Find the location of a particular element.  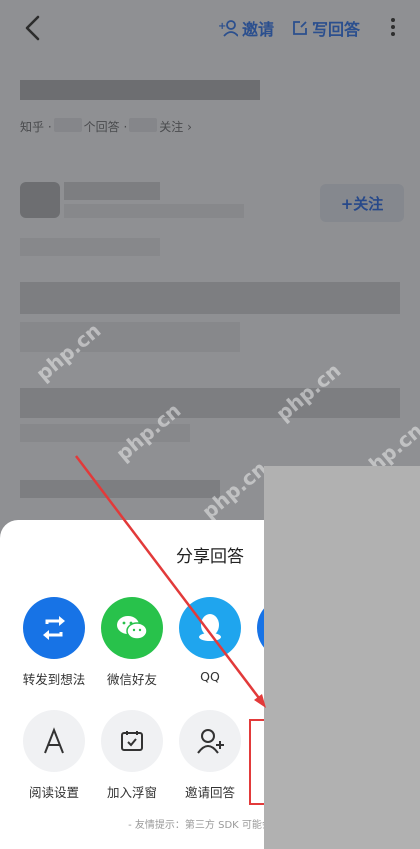

share-repost-thought: 转发到想法 is located at coordinates (54, 642).